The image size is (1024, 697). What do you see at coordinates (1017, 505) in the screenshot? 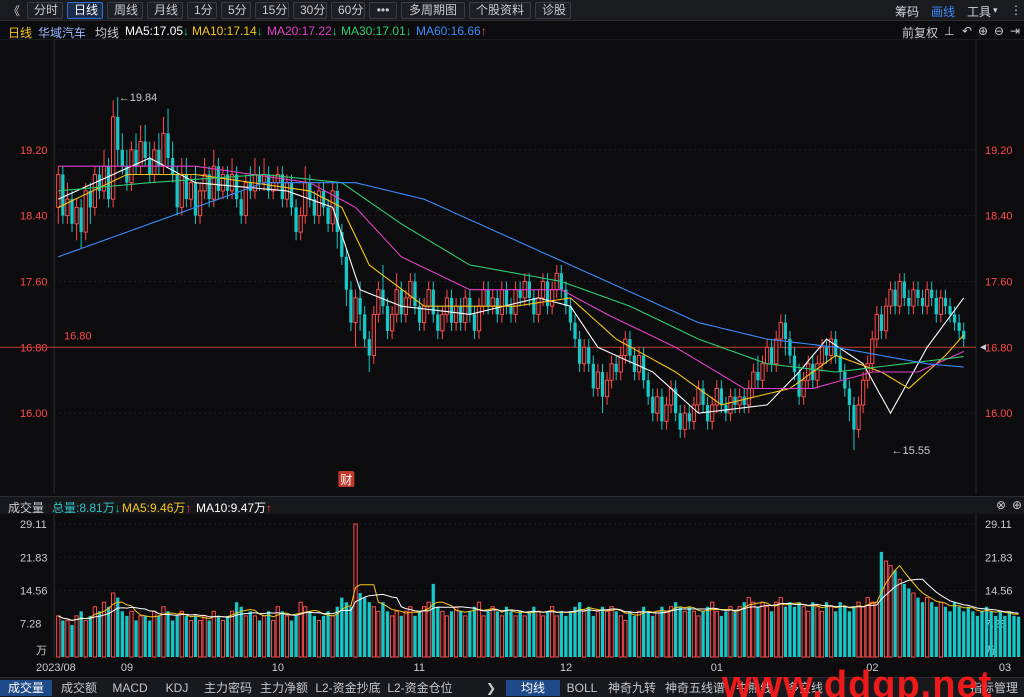
I see `volume-add-icon: ⊕` at bounding box center [1017, 505].